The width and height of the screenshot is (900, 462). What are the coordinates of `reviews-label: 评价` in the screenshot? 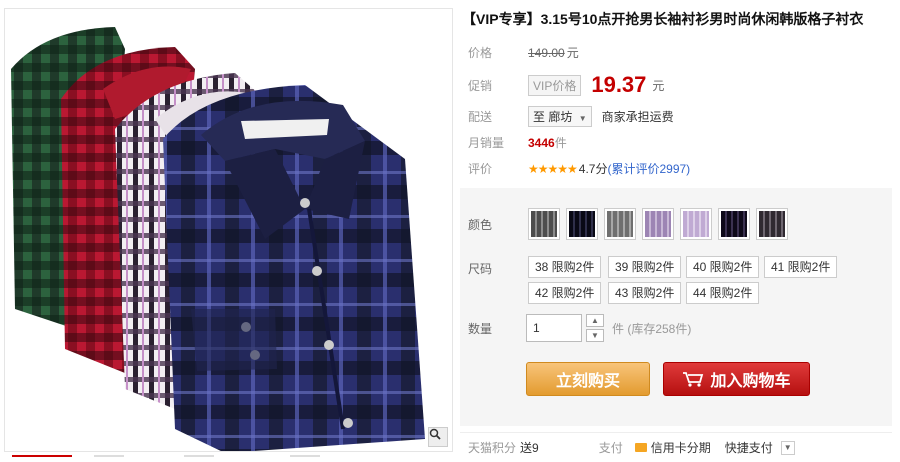 It's located at (480, 169).